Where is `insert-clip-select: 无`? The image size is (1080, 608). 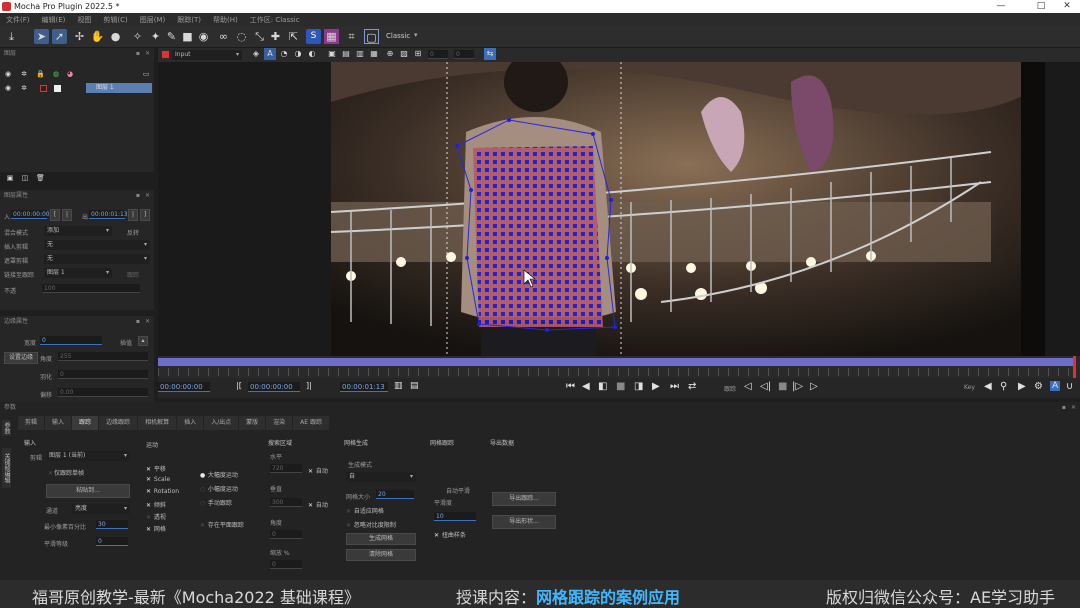 insert-clip-select: 无 is located at coordinates (97, 245).